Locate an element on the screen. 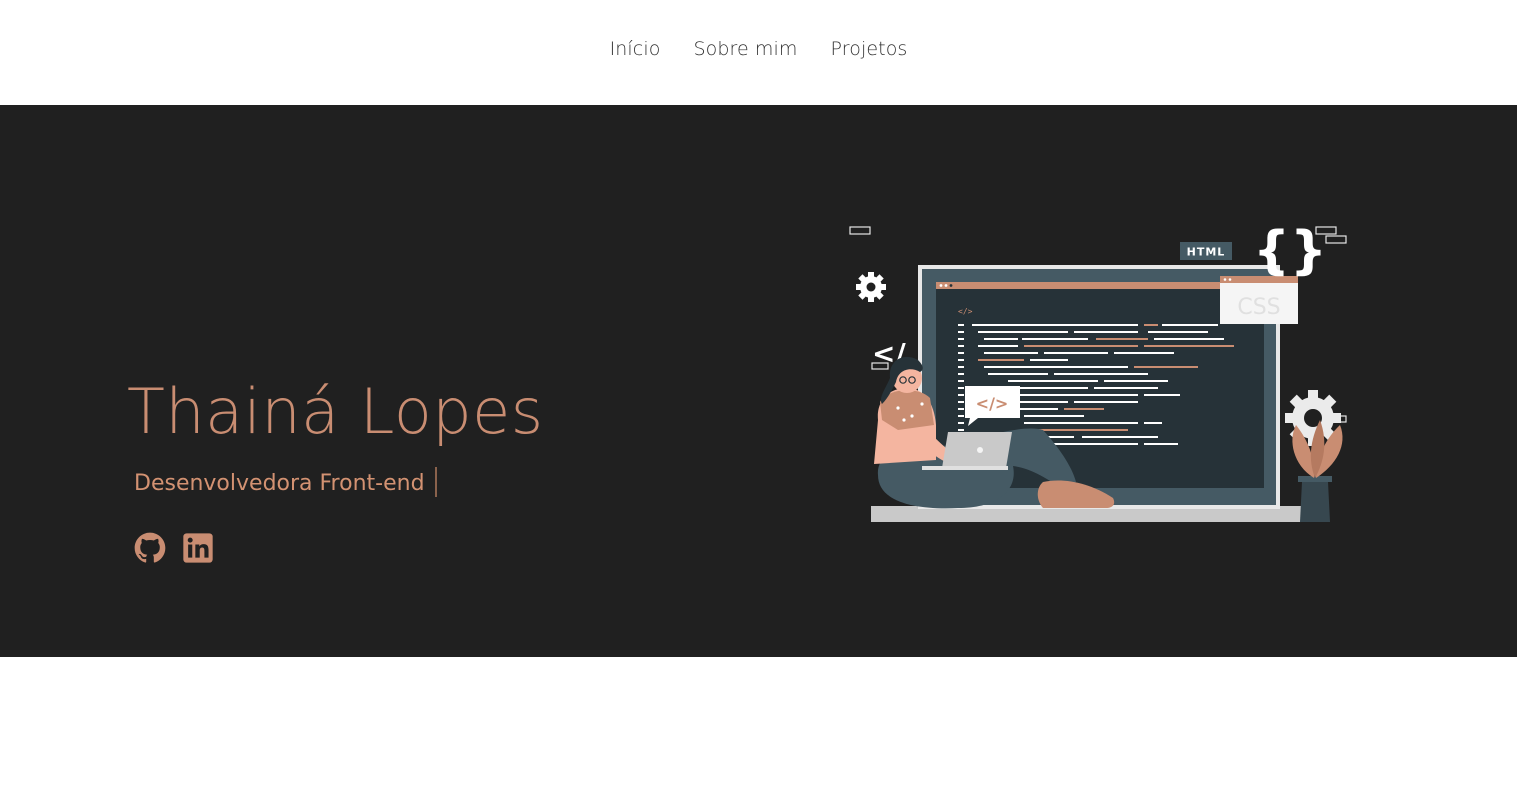 The height and width of the screenshot is (789, 1517). developer-illustration: </> HTML CSS {} </ </> is located at coordinates (1098, 371).